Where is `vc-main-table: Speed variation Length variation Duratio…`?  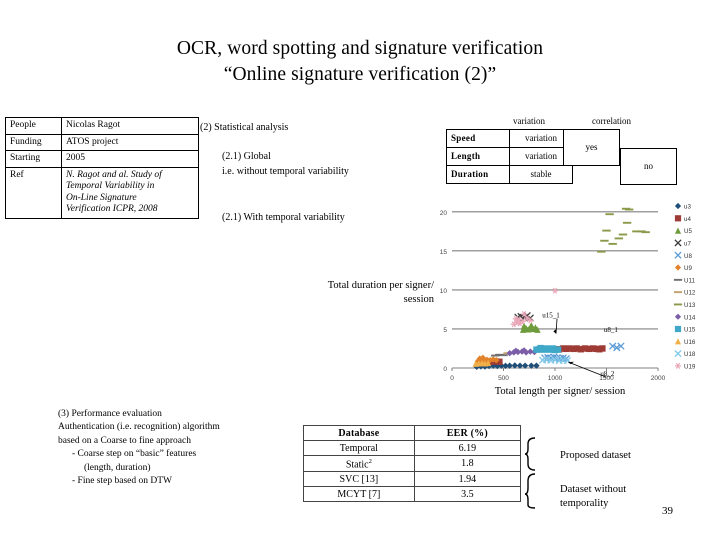 vc-main-table: Speed variation Length variation Duratio… is located at coordinates (509, 156).